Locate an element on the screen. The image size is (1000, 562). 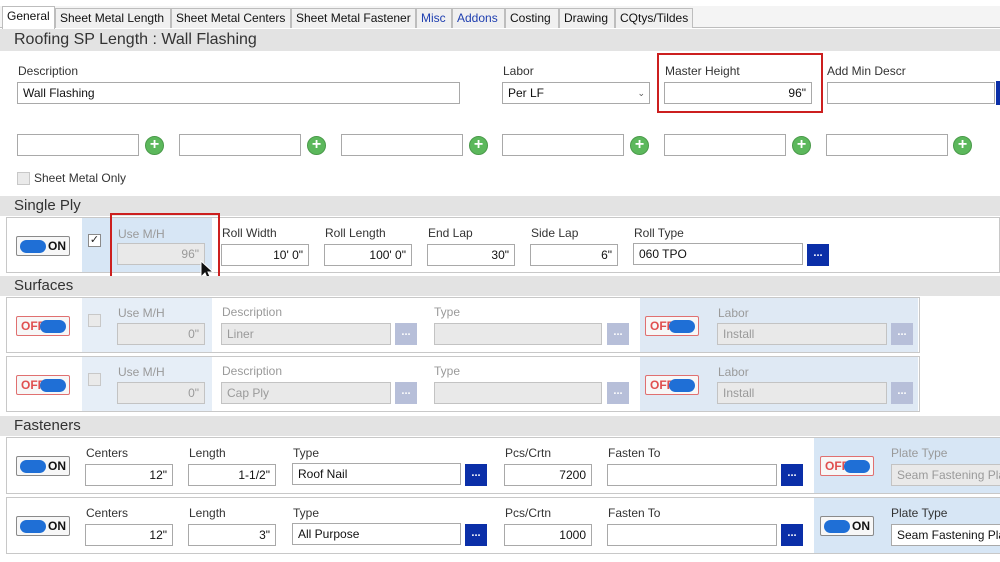
side-lap-label: Side Lap is located at coordinates (555, 233).